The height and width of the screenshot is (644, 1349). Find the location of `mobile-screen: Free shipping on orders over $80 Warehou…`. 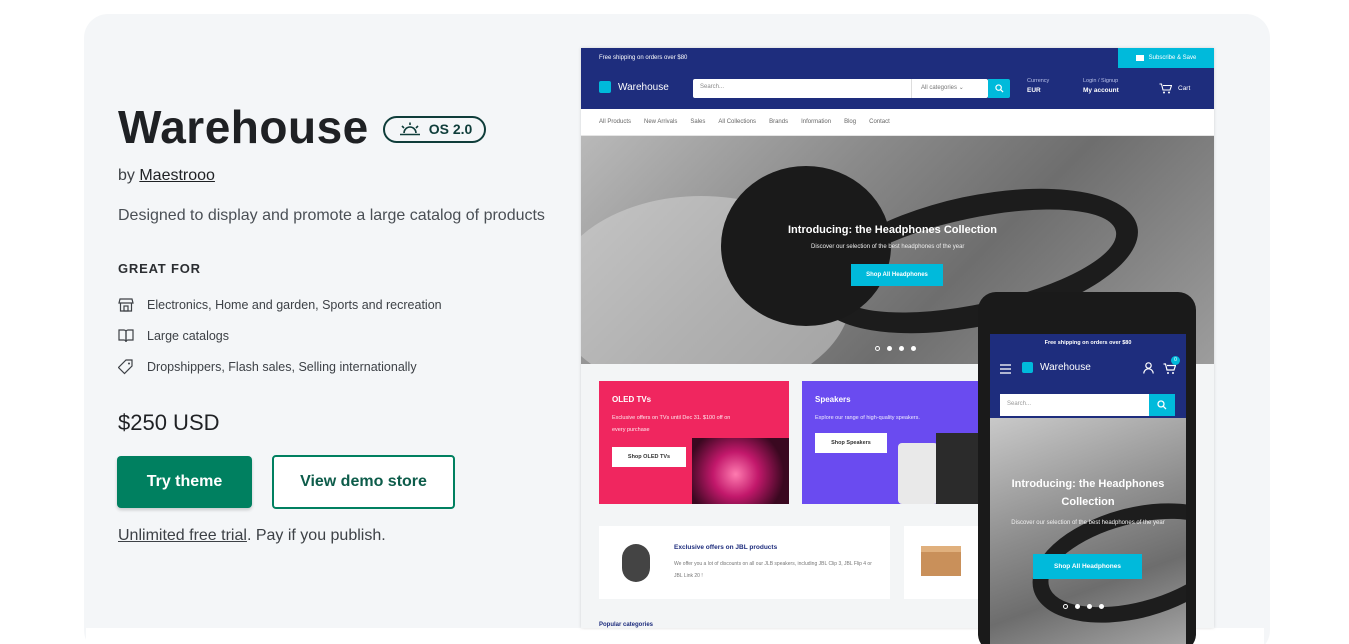

mobile-screen: Free shipping on orders over $80 Warehou… is located at coordinates (1088, 489).